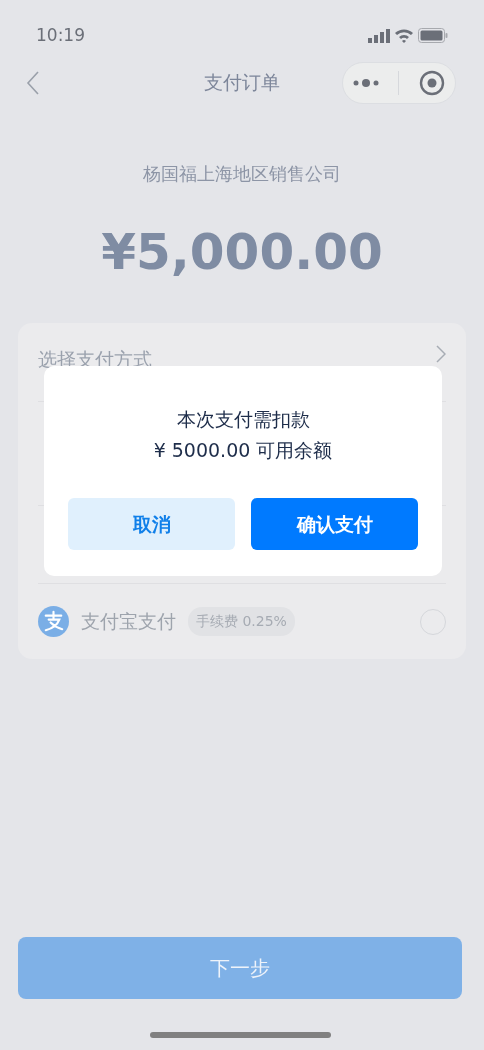  Describe the element at coordinates (433, 35) in the screenshot. I see `battery-icon` at that location.